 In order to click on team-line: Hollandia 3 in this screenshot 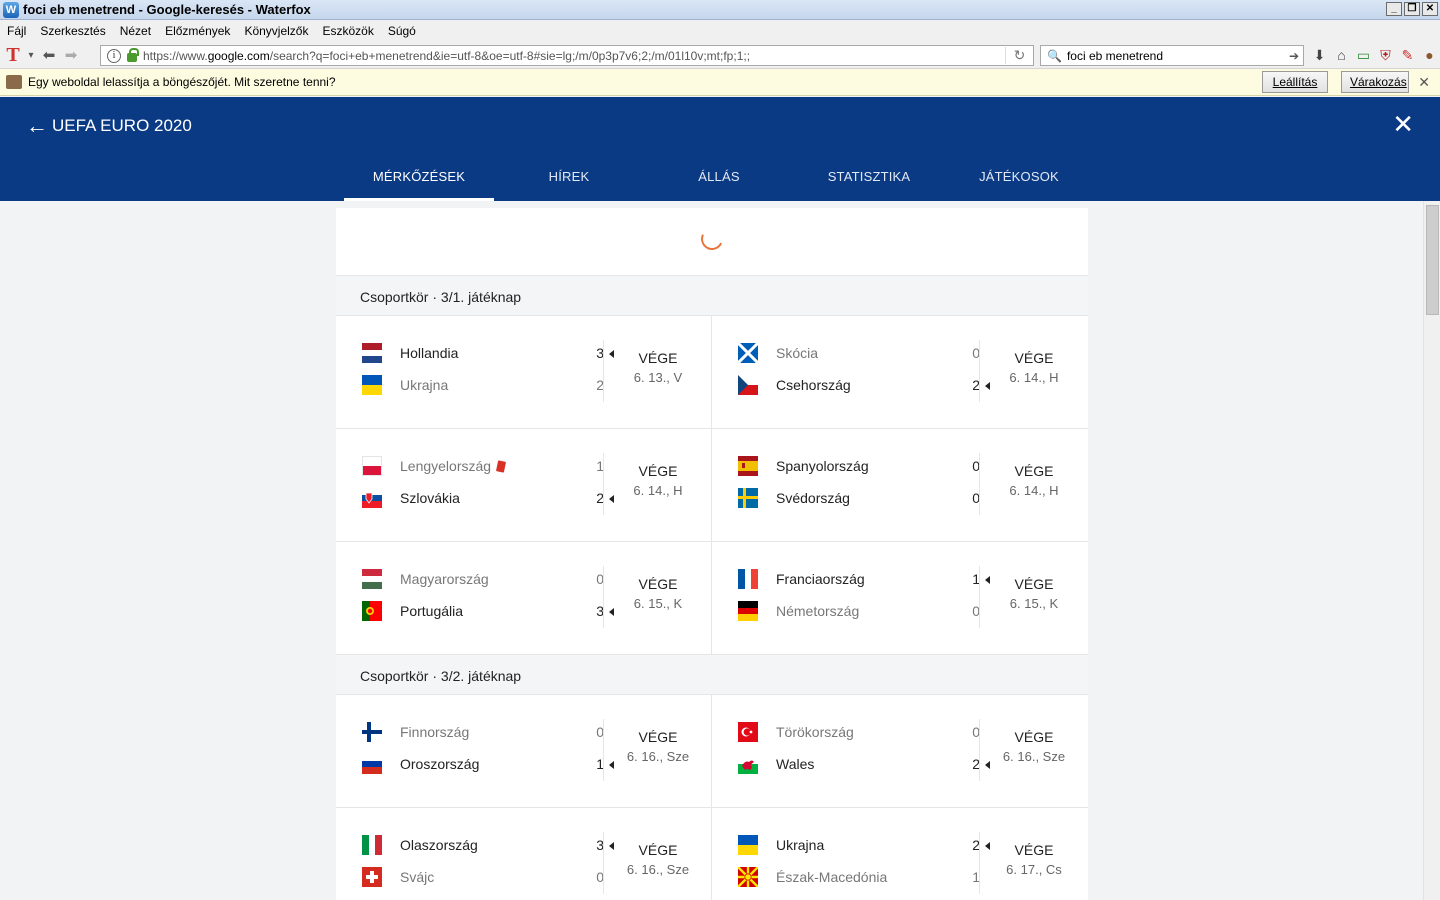, I will do `click(488, 353)`.